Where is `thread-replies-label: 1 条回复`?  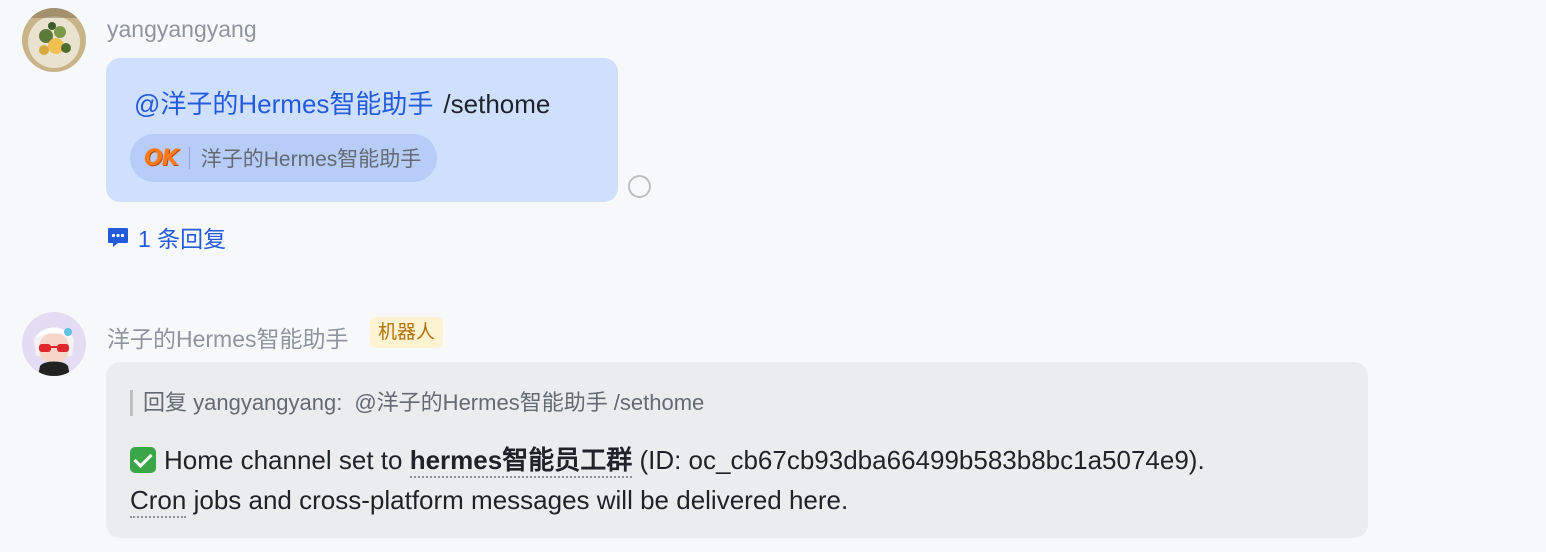 thread-replies-label: 1 条回复 is located at coordinates (182, 239).